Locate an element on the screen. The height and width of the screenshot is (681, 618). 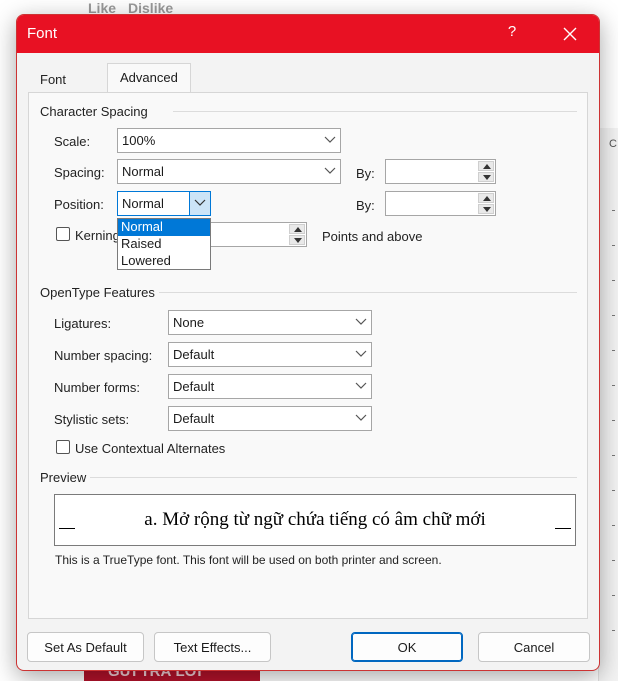
position-by-label: By: is located at coordinates (365, 205).